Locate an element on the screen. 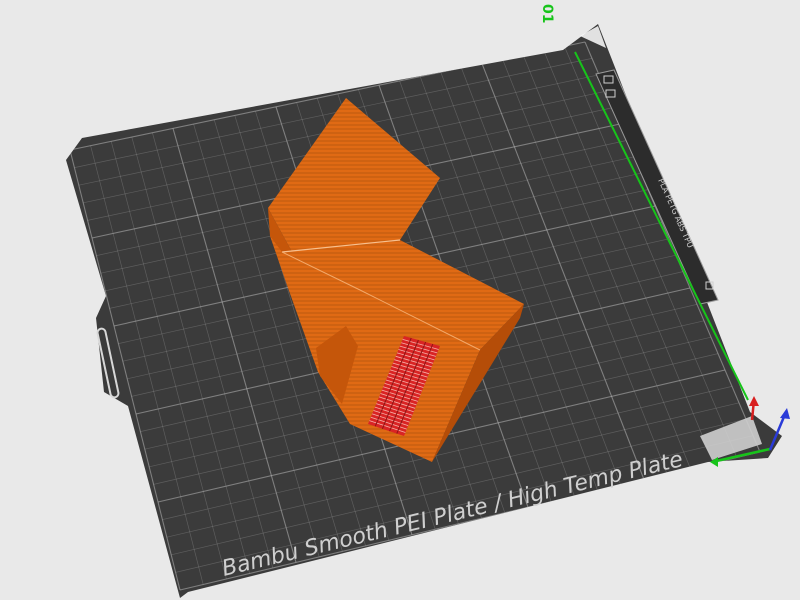 The width and height of the screenshot is (800, 600). y-axis-arrow is located at coordinates (754, 401).